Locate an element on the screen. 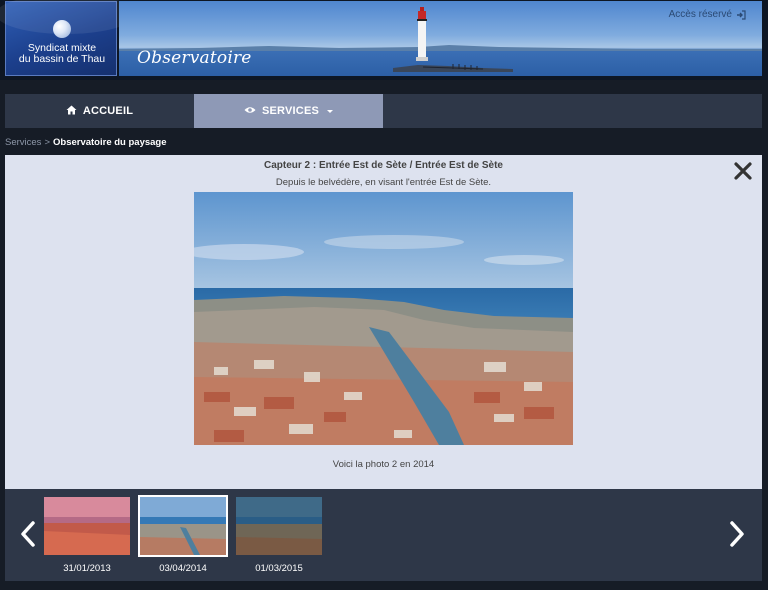 Image resolution: width=768 pixels, height=590 pixels. page-bottom-bar is located at coordinates (384, 585).